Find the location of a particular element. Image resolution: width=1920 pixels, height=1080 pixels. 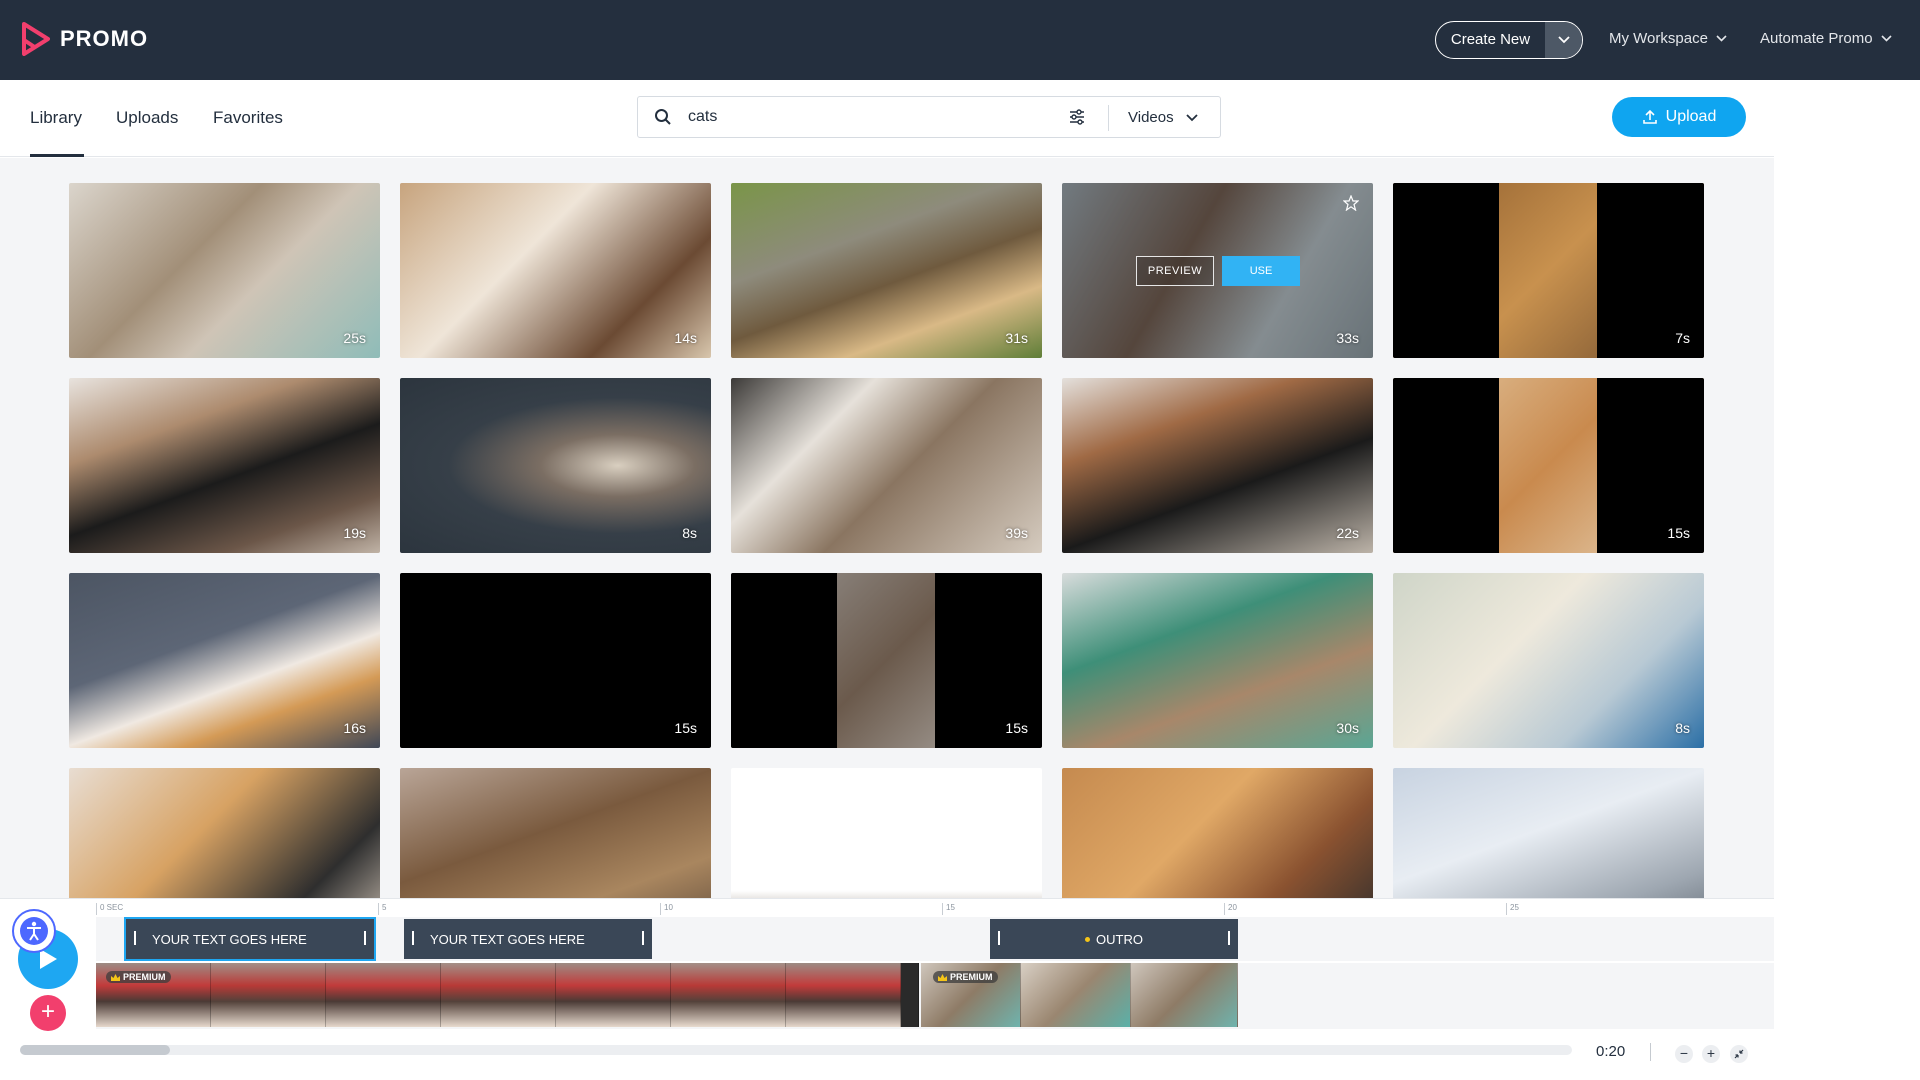

video-duration: 7s is located at coordinates (1682, 338).